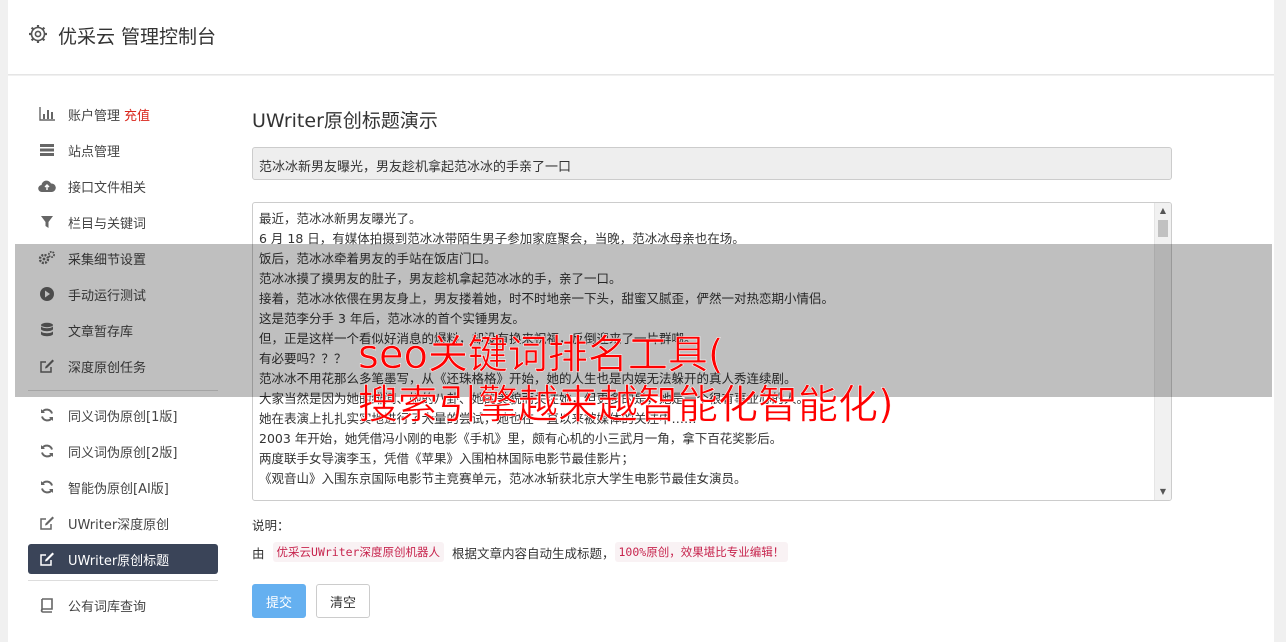 This screenshot has height=642, width=1286. I want to click on sidebar-item-group2-3: UWriter深度原创, so click(123, 523).